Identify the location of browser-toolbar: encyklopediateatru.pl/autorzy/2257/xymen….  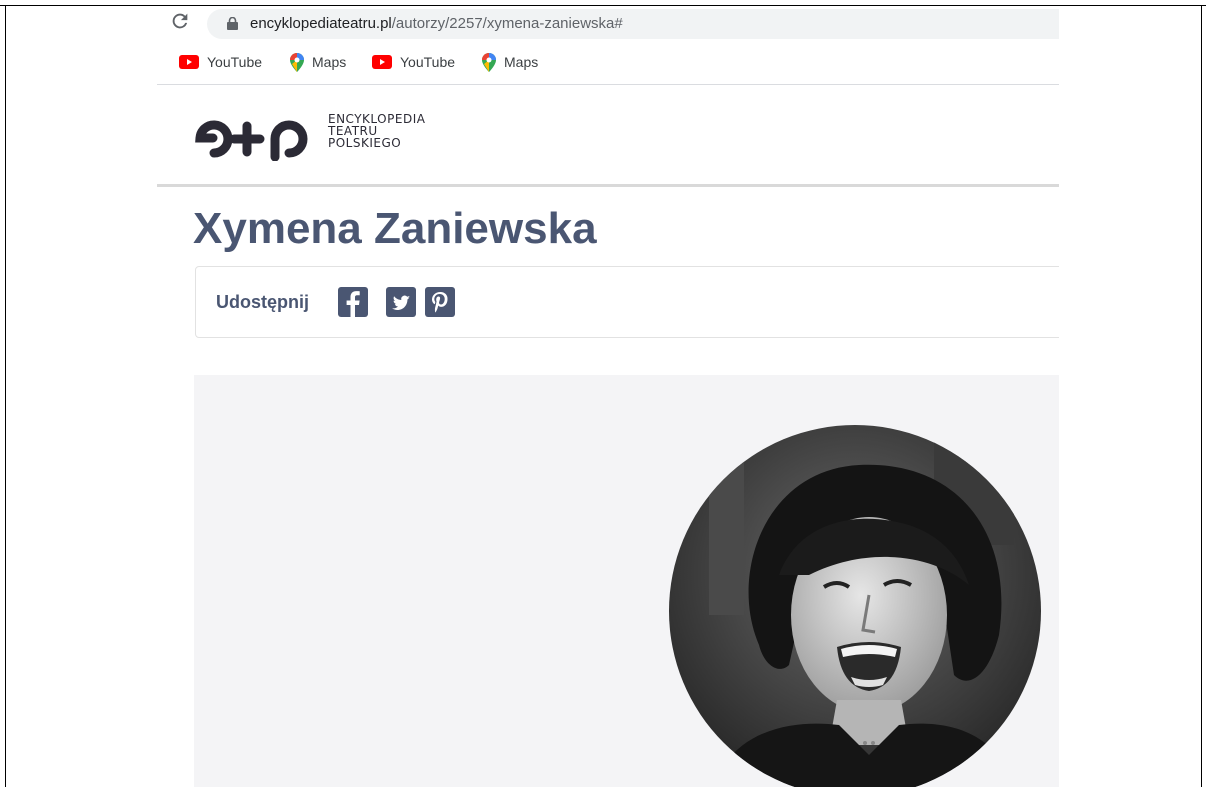
(608, 25).